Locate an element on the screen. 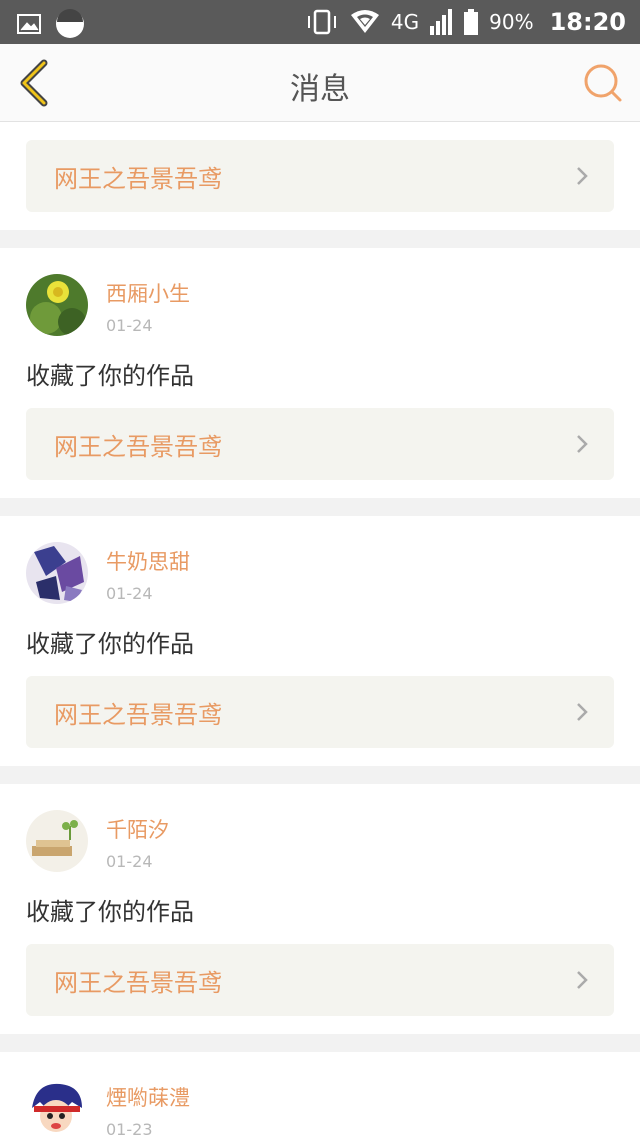 The image size is (640, 1138). user-row: 千陌汐 01-24 is located at coordinates (320, 828).